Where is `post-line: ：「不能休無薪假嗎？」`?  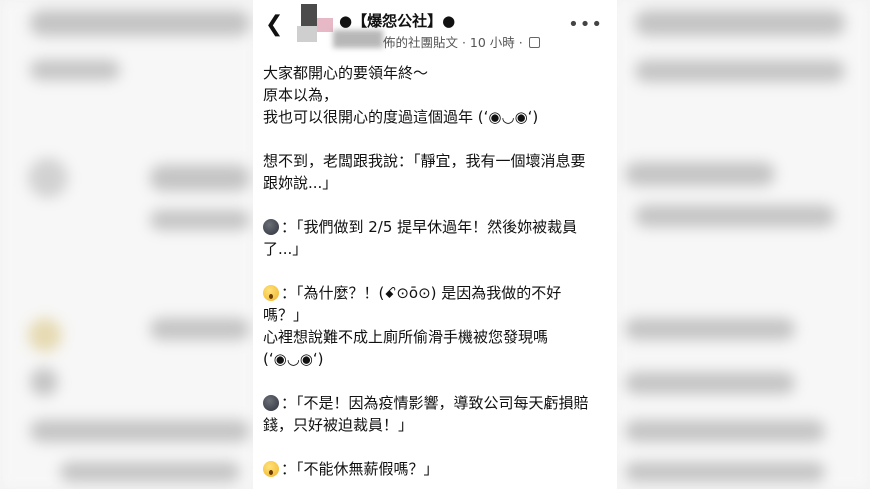
post-line: ：「不能休無薪假嗎？」 is located at coordinates (360, 469).